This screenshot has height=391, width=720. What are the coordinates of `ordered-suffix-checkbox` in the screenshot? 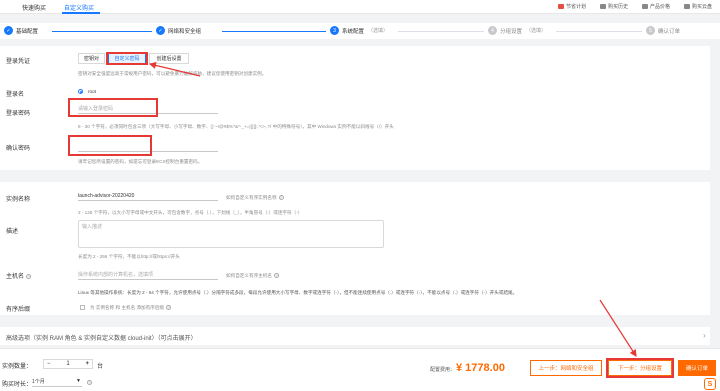 It's located at (82, 307).